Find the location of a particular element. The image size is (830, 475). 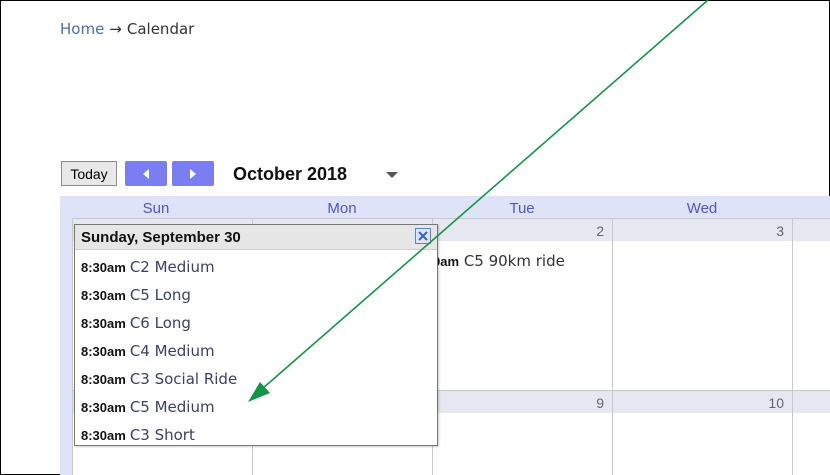

day-cell-wed-w1: 3 is located at coordinates (702, 304).